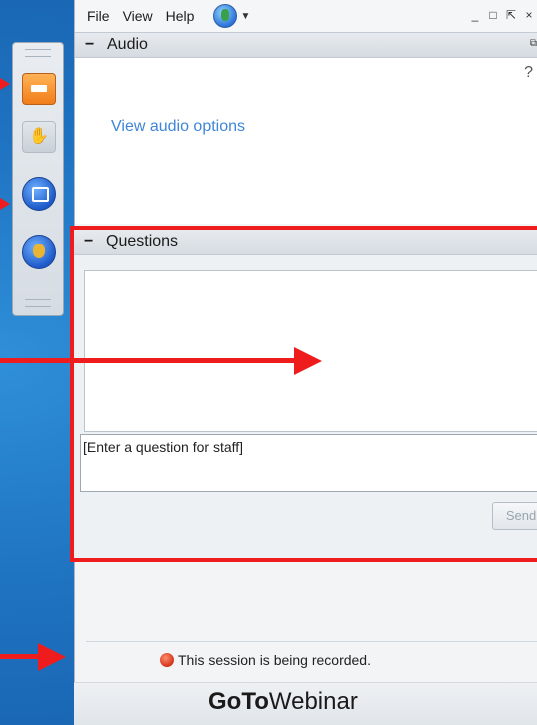 The width and height of the screenshot is (537, 725). I want to click on question-input: [Enter a question for staff], so click(308, 463).